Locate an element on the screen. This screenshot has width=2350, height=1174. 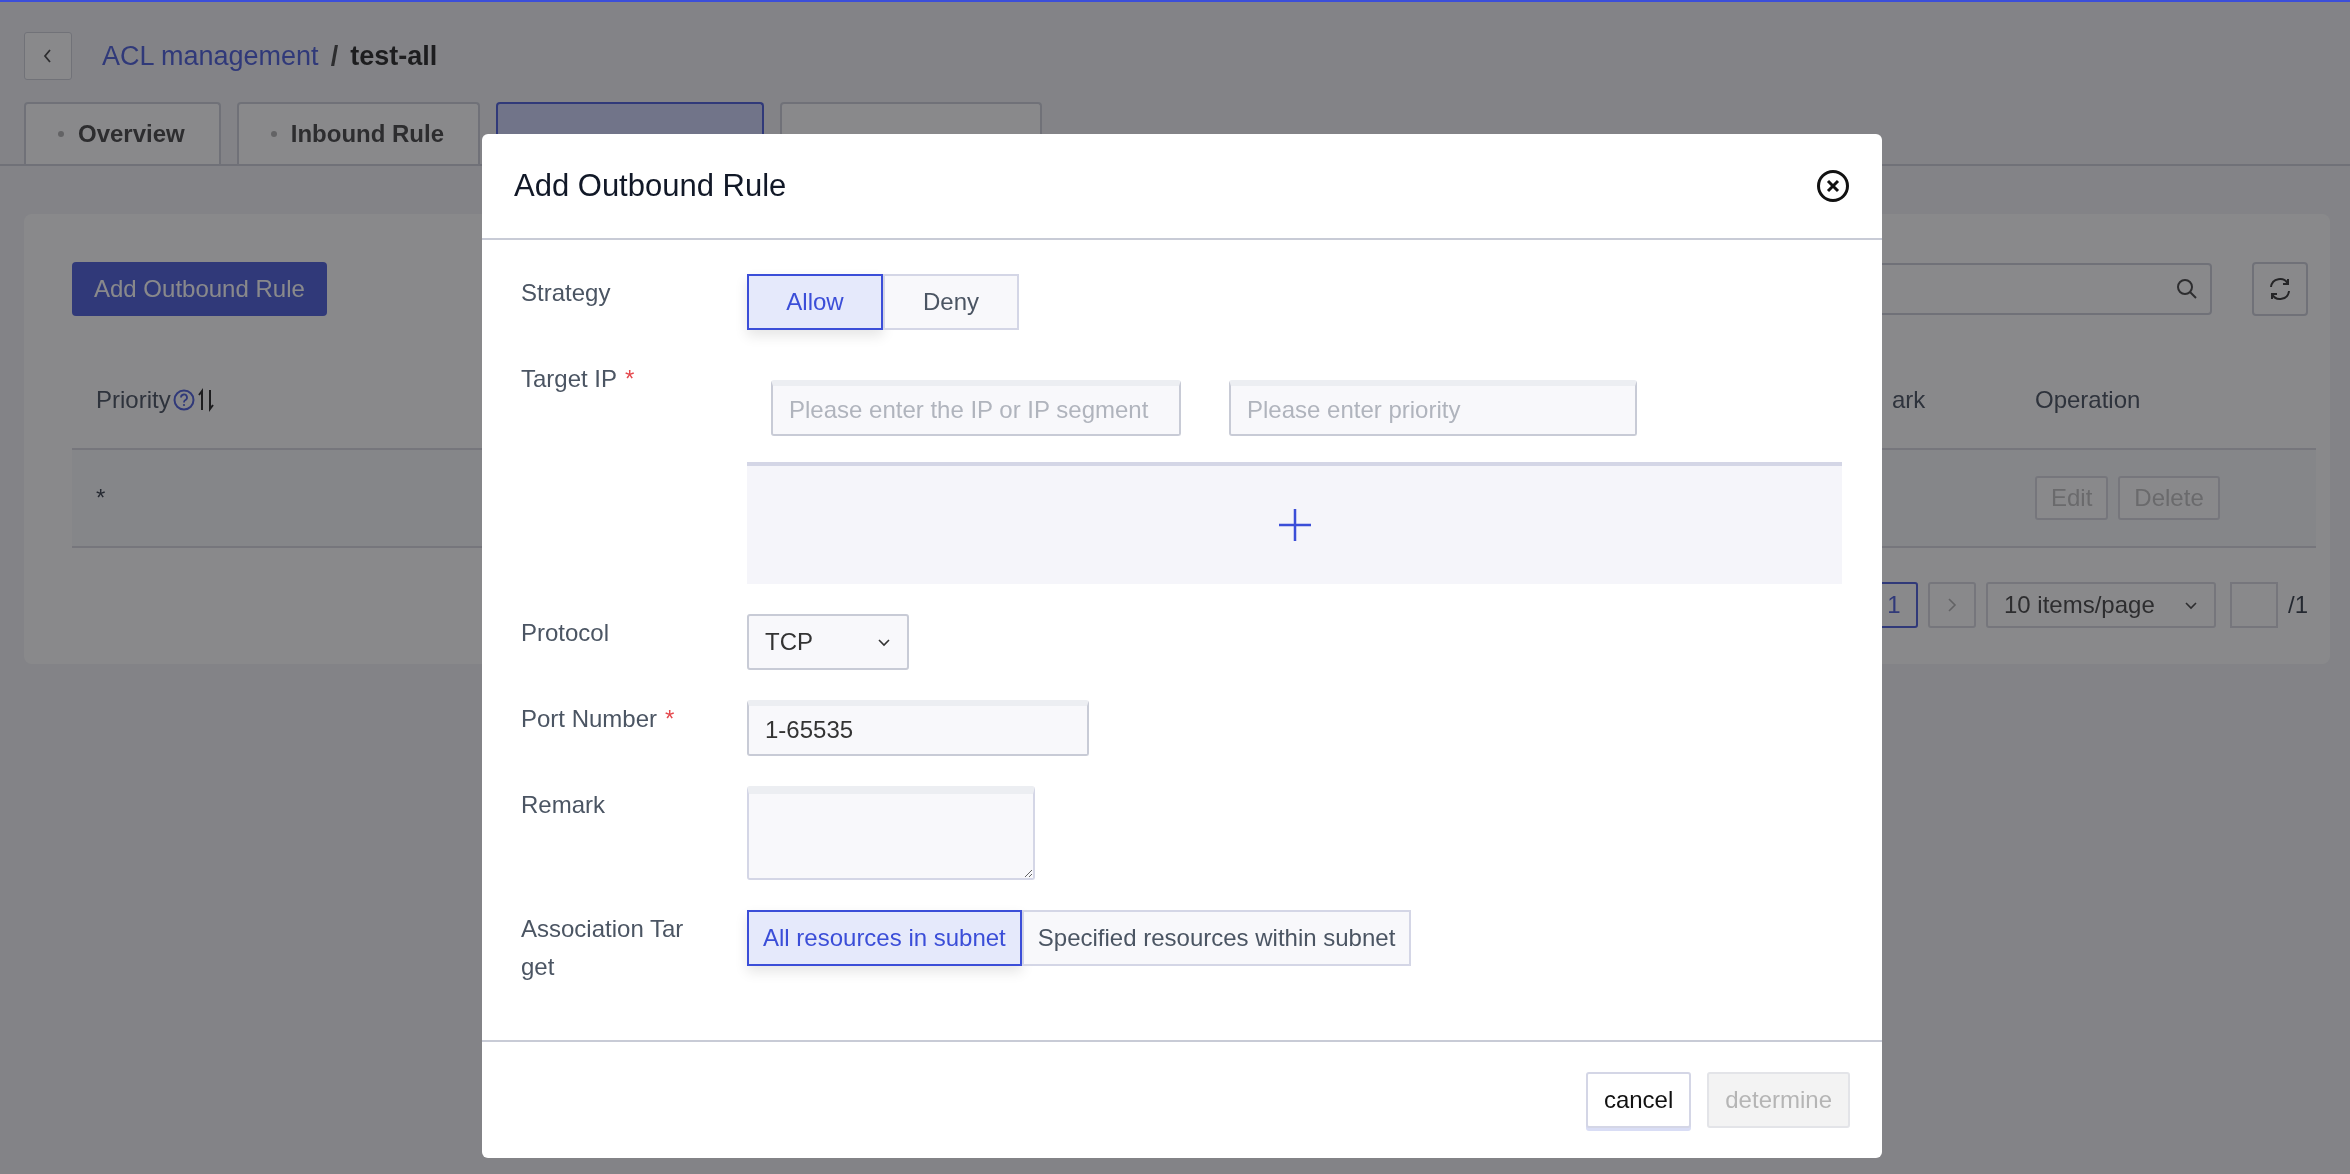
port-input-field: 1-65535 is located at coordinates (918, 728).